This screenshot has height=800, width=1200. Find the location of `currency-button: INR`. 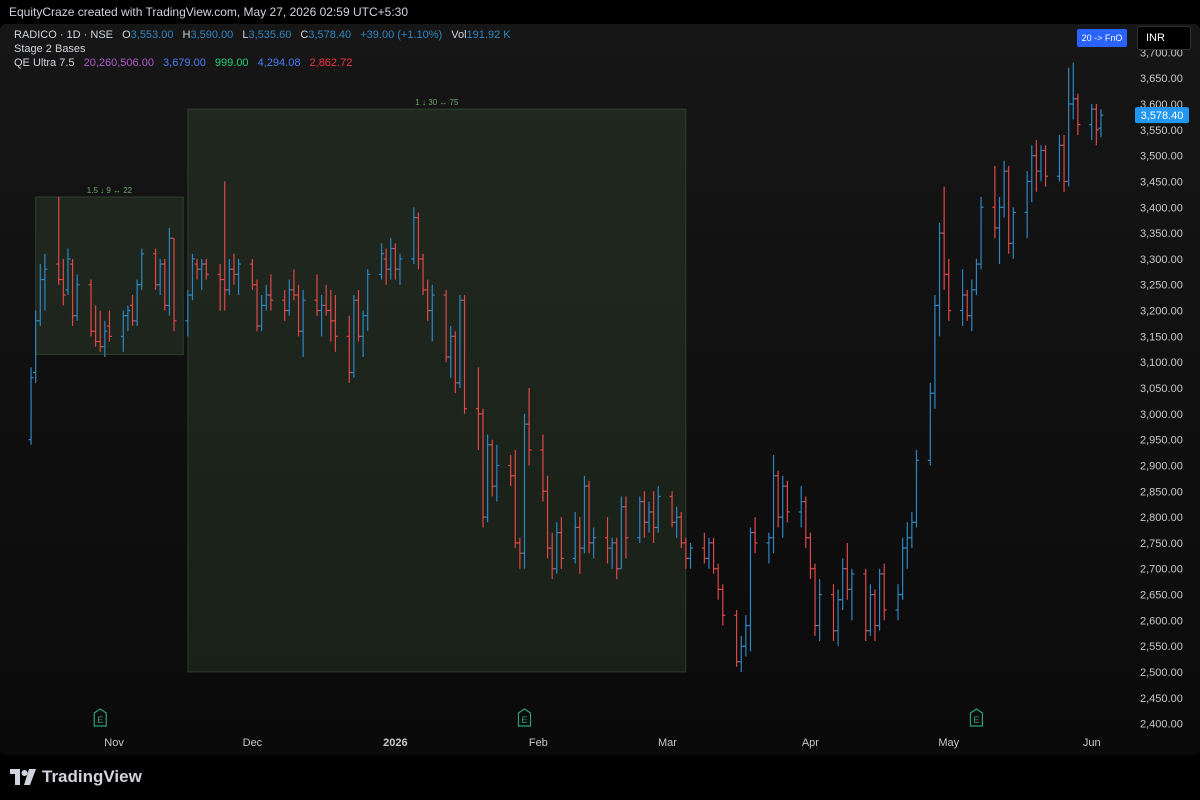

currency-button: INR is located at coordinates (1164, 38).